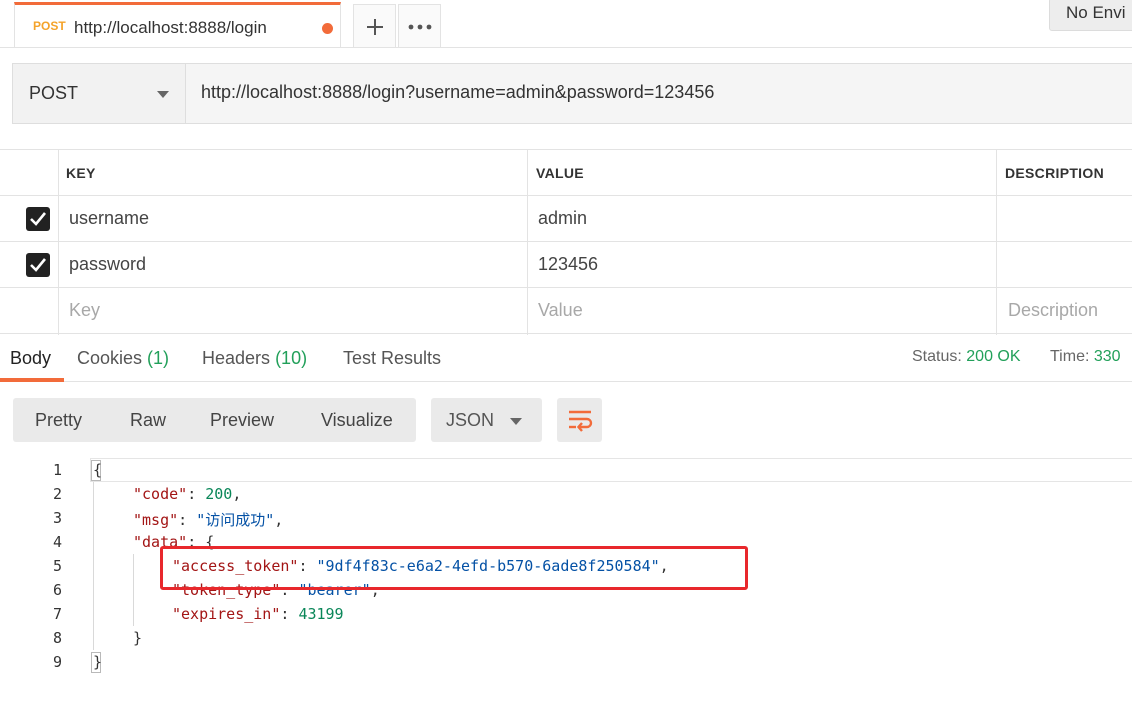  What do you see at coordinates (57, 638) in the screenshot?
I see `line-number: 8` at bounding box center [57, 638].